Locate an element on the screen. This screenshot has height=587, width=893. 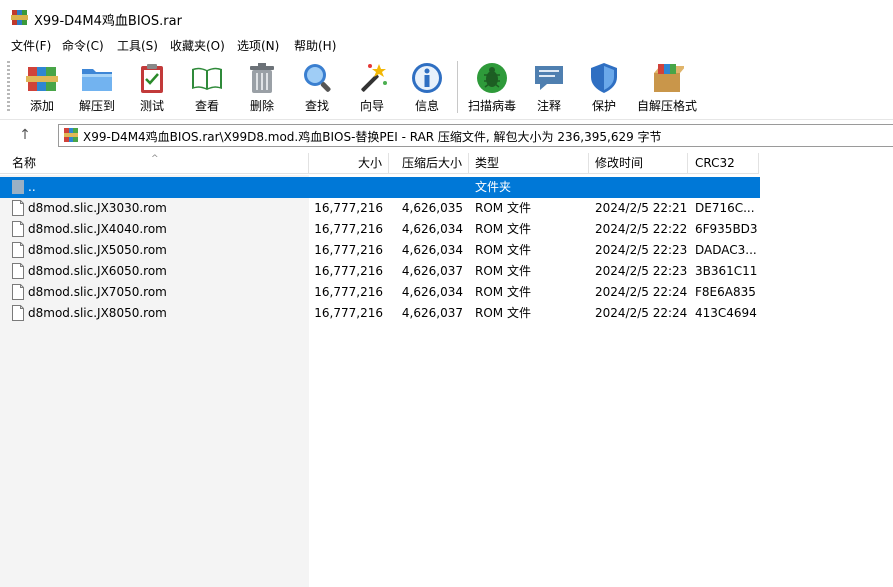
file-crc: 6F935BD3 is located at coordinates (726, 229).